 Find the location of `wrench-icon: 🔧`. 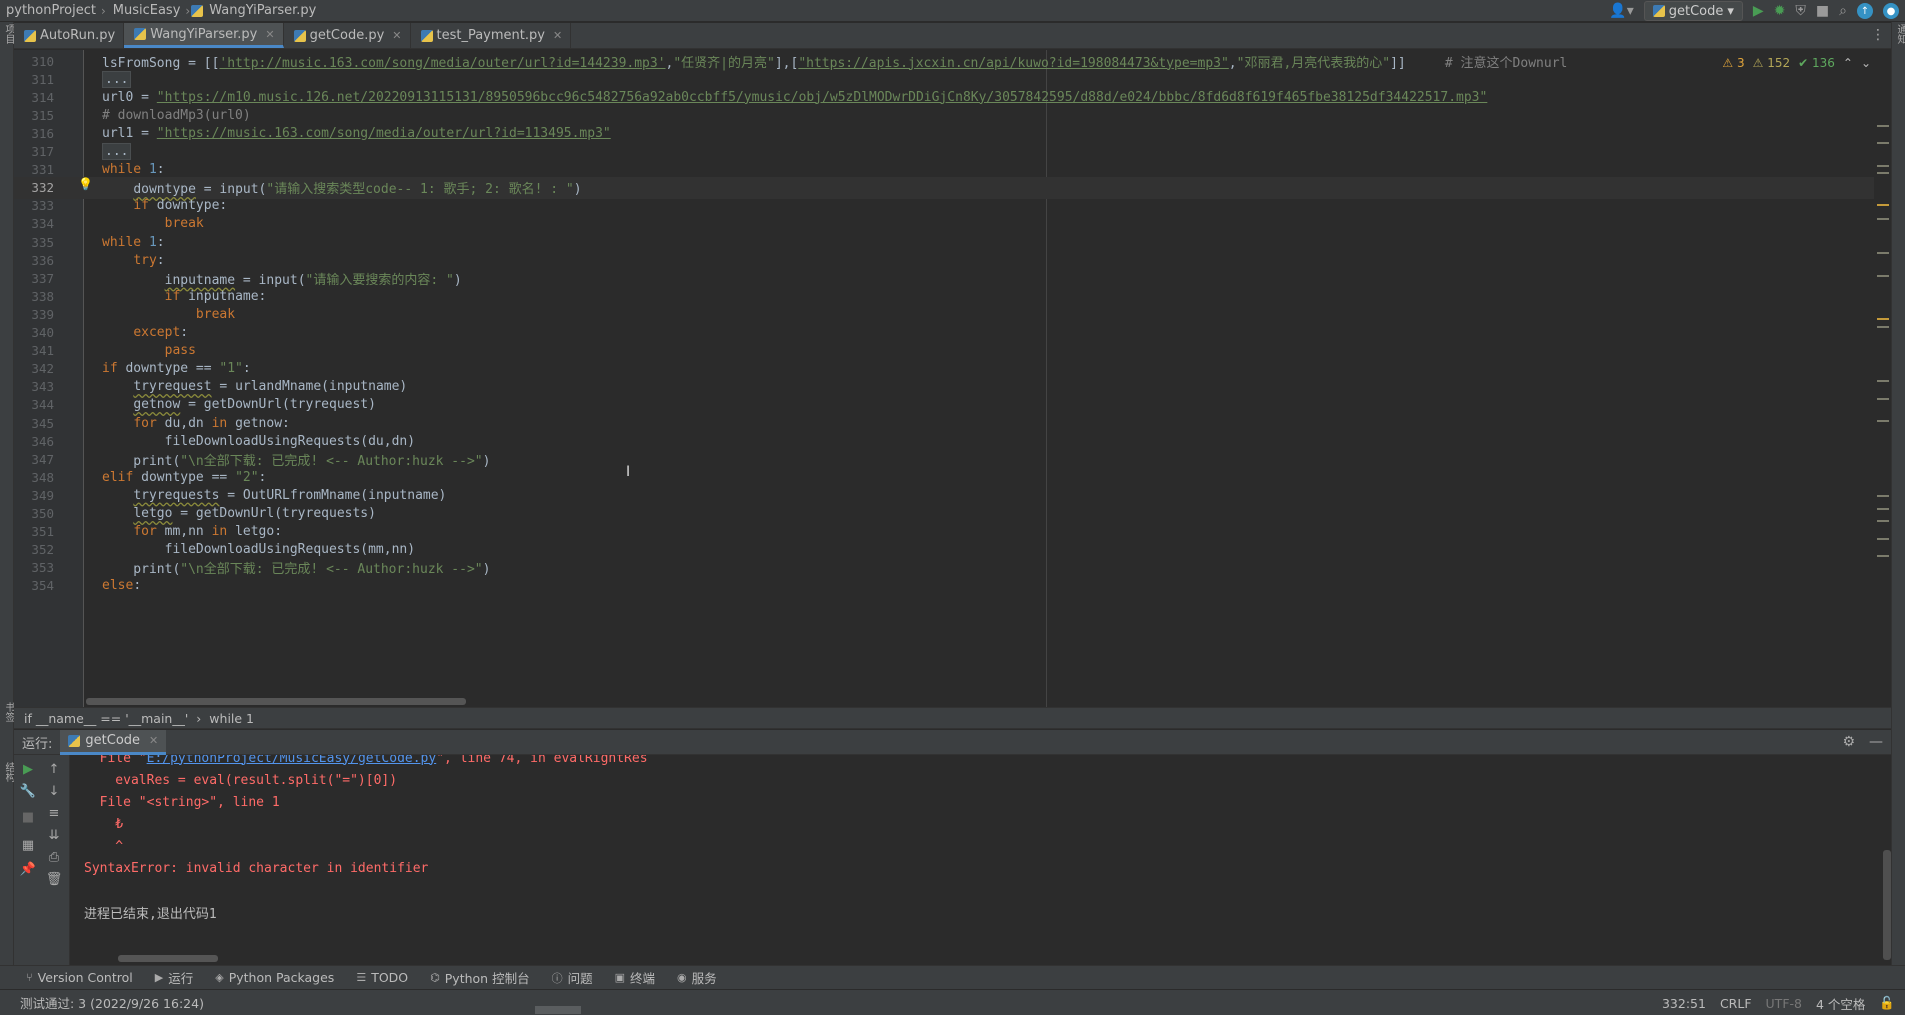

wrench-icon: 🔧 is located at coordinates (28, 791).